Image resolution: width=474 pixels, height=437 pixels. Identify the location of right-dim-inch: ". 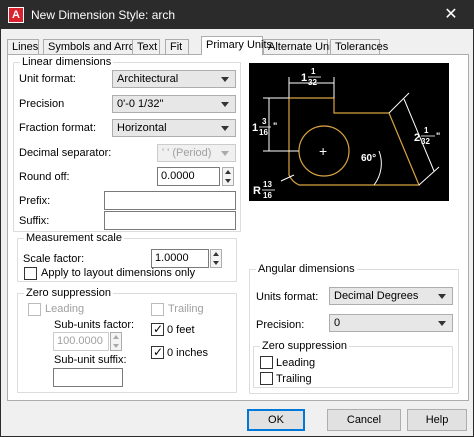
(438, 136).